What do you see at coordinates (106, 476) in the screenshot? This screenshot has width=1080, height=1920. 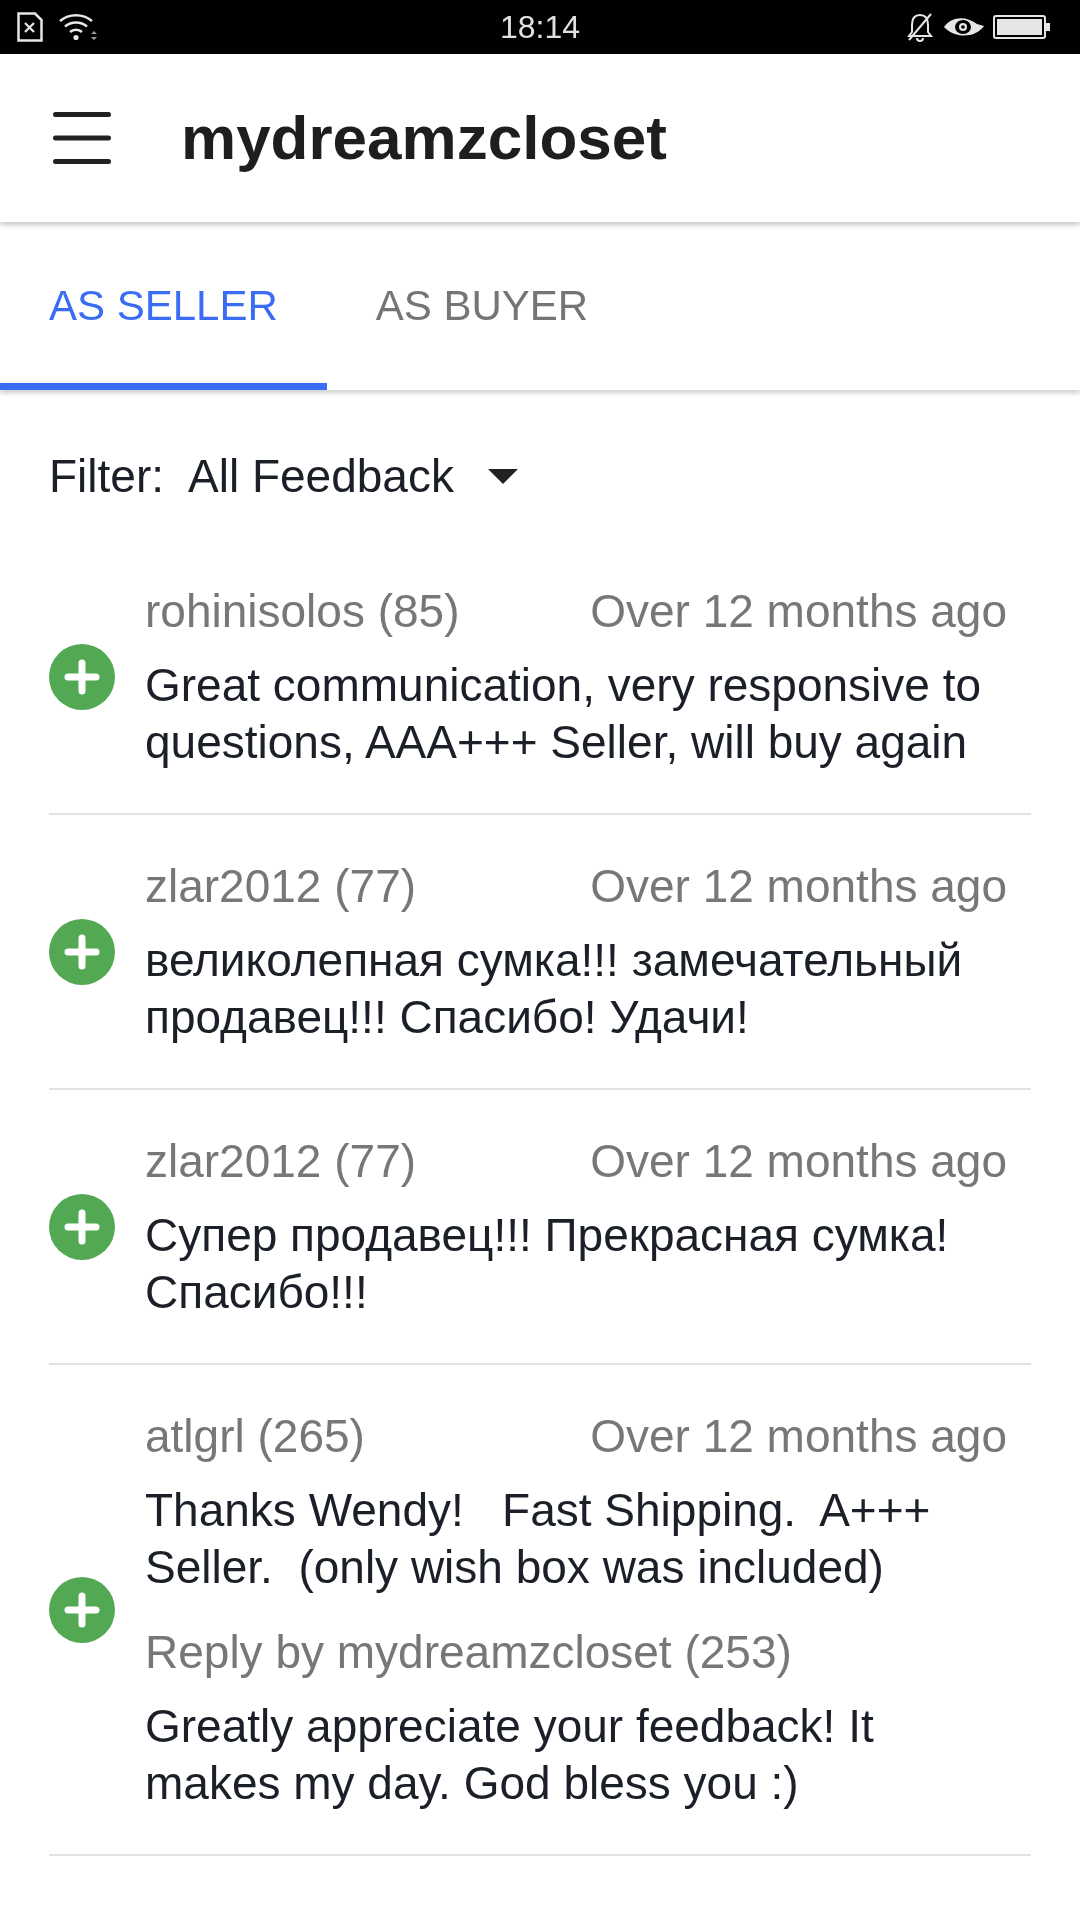 I see `filter-label: Filter:` at bounding box center [106, 476].